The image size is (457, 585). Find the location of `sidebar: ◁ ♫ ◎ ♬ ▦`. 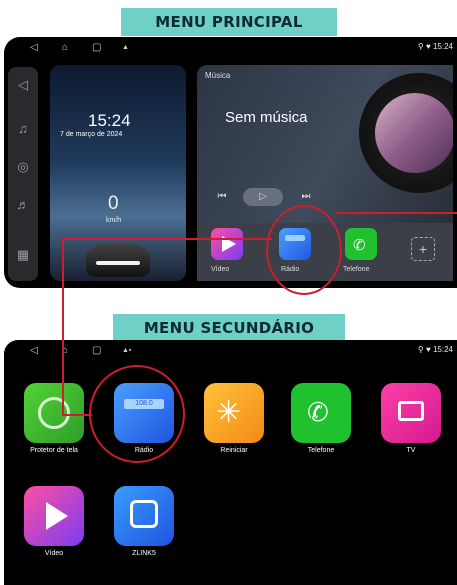

sidebar: ◁ ♫ ◎ ♬ ▦ is located at coordinates (23, 174).